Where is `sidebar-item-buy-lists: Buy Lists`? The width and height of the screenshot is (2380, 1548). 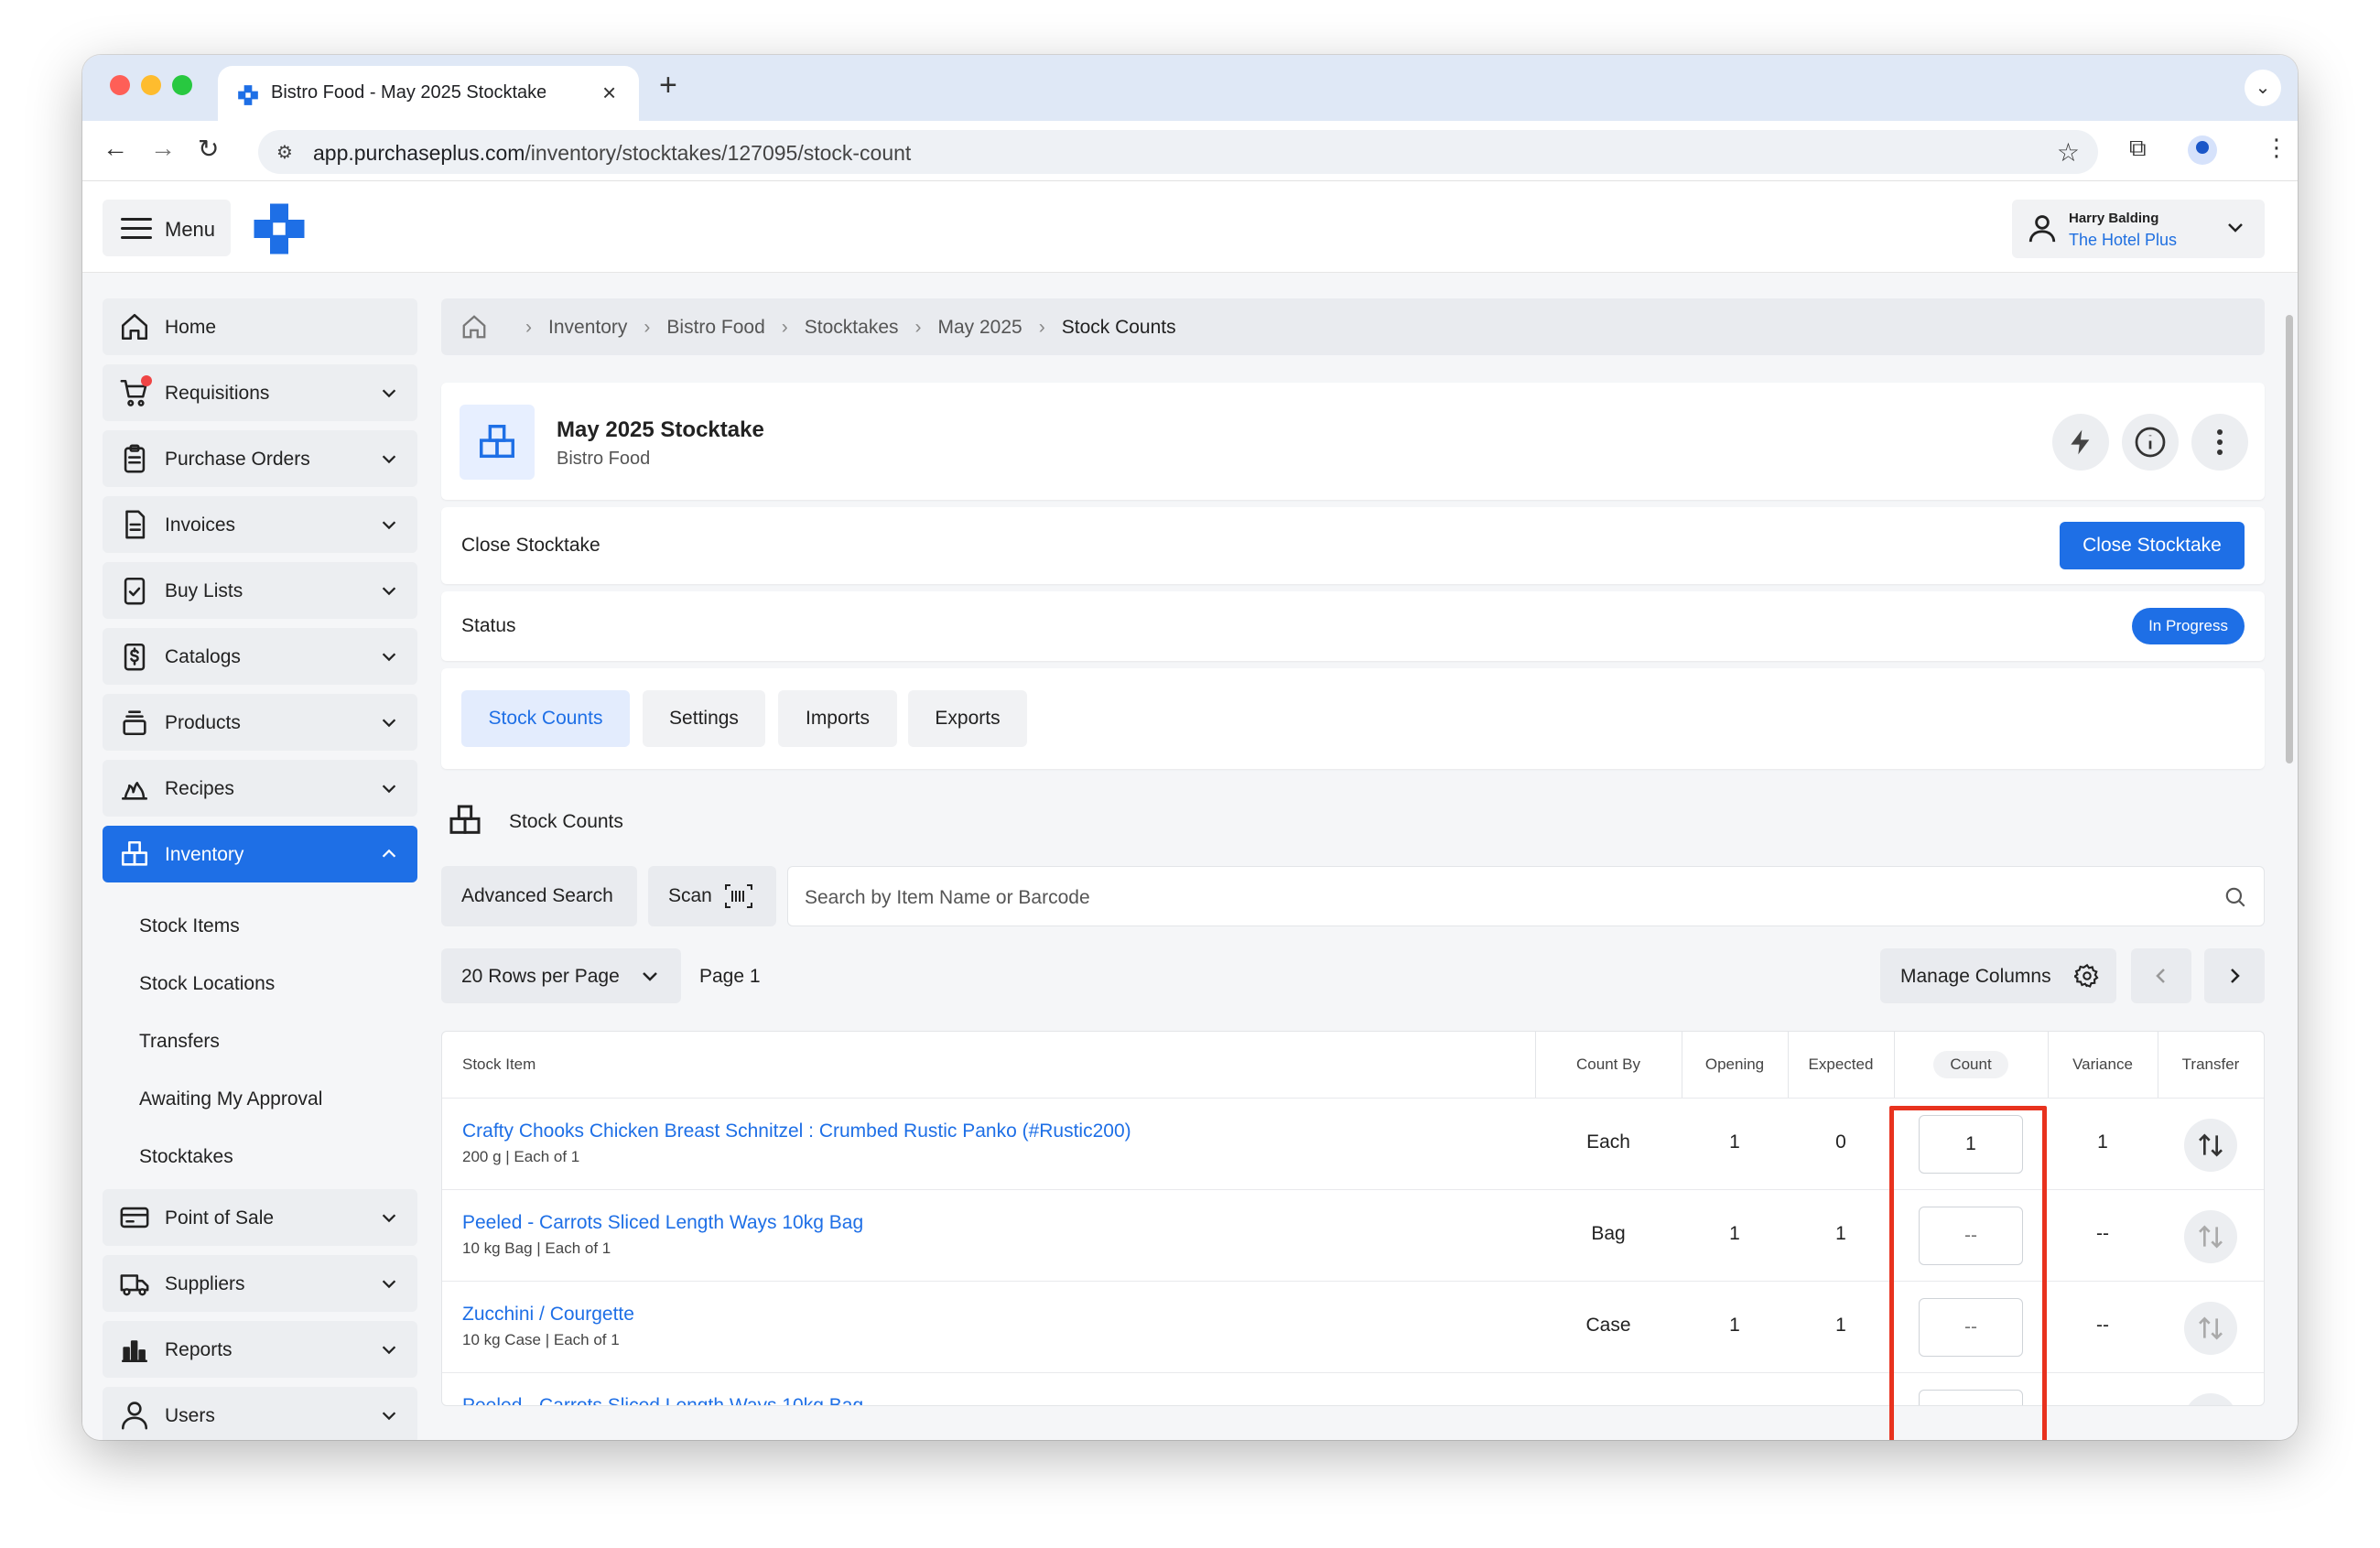 sidebar-item-buy-lists: Buy Lists is located at coordinates (260, 590).